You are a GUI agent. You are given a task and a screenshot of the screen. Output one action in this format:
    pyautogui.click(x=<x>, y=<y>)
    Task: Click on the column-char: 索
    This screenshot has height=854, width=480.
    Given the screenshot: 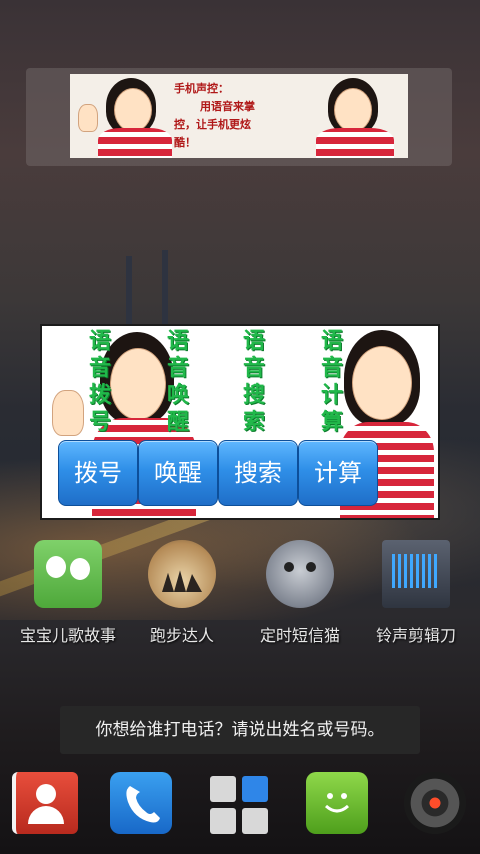 What is the action you would take?
    pyautogui.click(x=253, y=422)
    